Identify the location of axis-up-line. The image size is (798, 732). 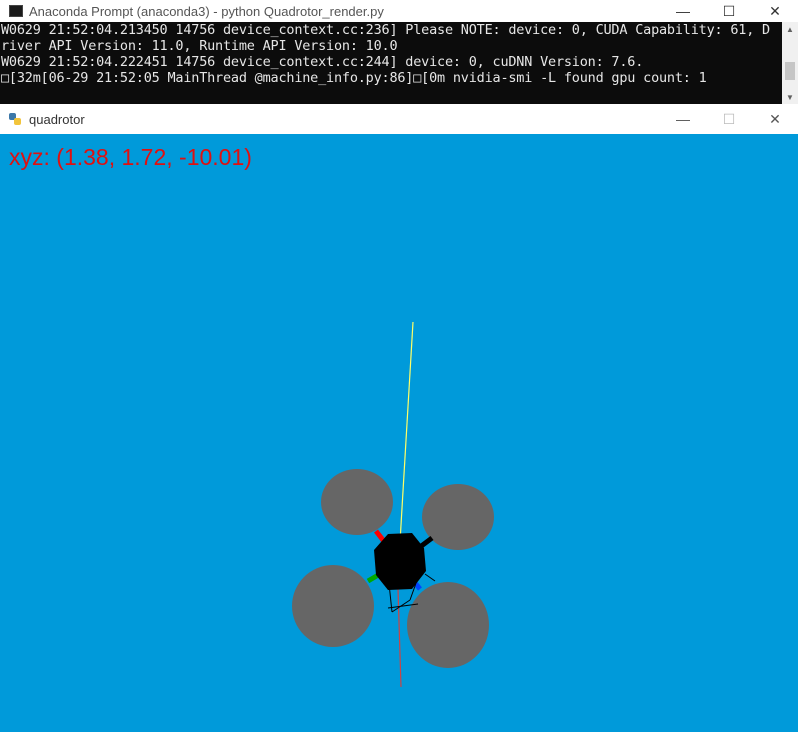
(406, 432).